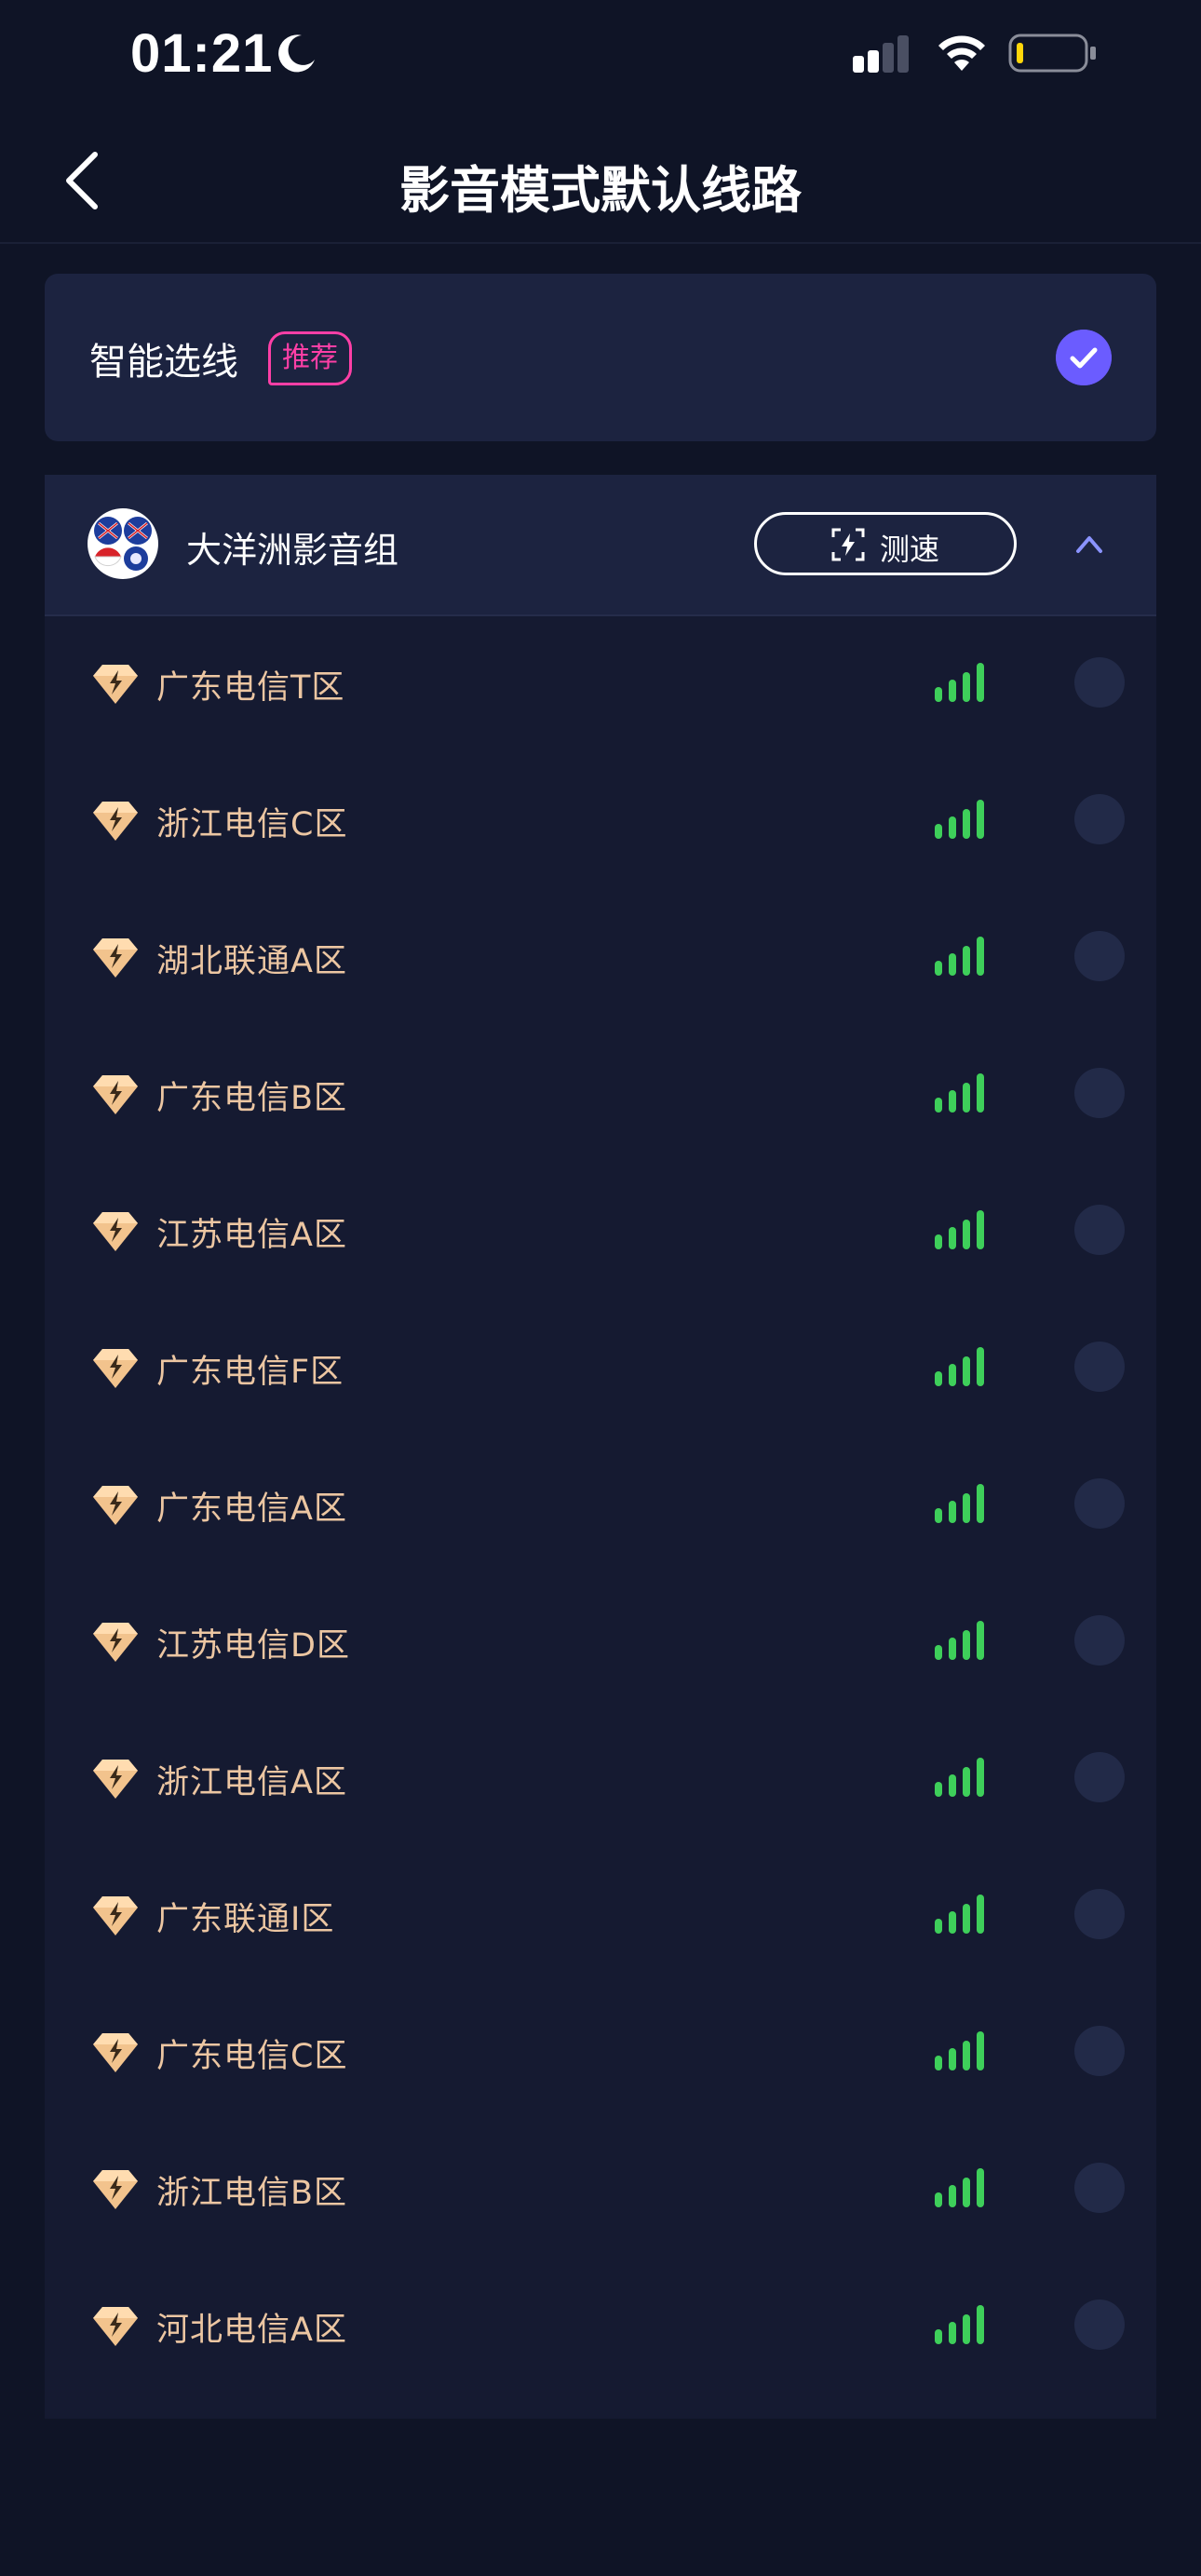  What do you see at coordinates (163, 362) in the screenshot?
I see `smart-select-label: 智能选线` at bounding box center [163, 362].